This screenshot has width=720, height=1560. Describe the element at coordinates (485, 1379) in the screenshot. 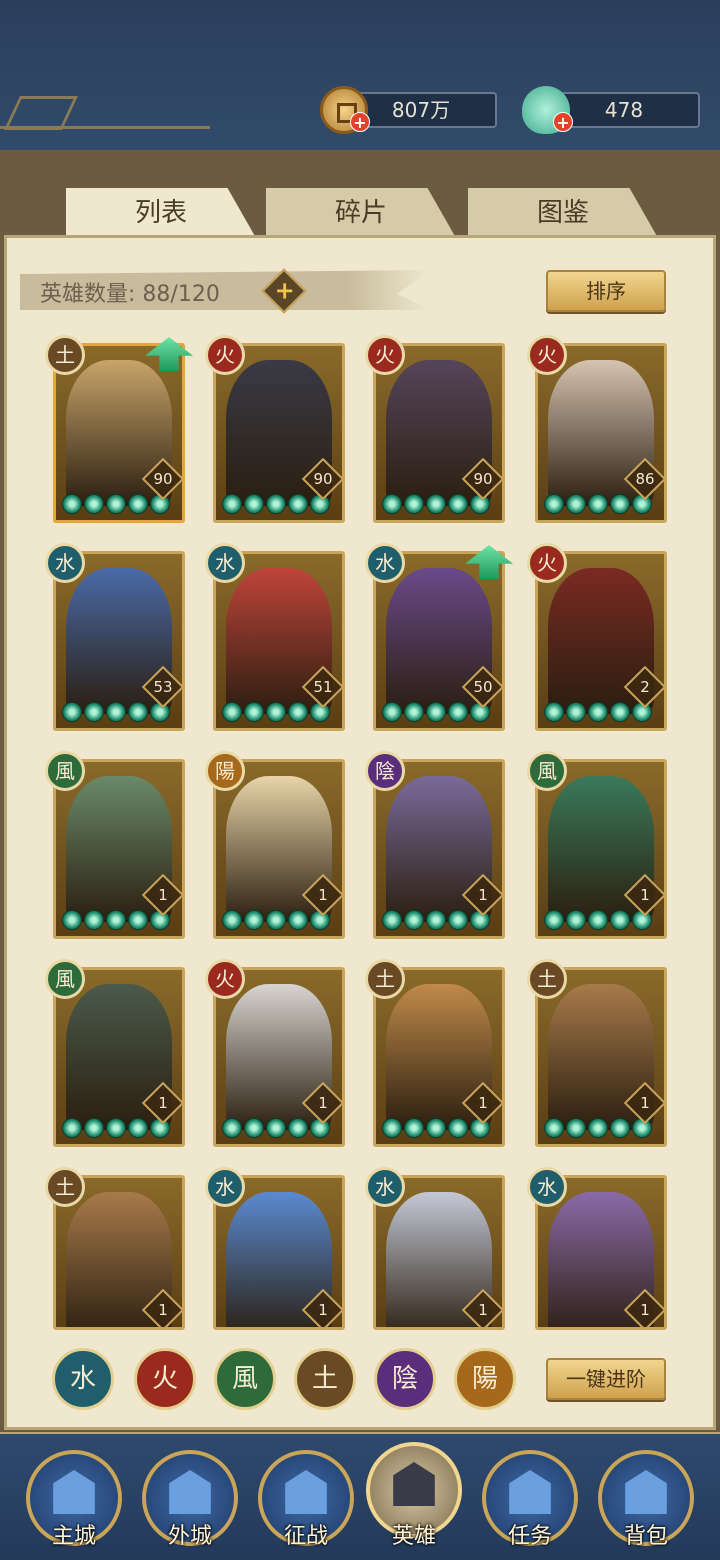

I see `filter-yang-button: 陽` at that location.